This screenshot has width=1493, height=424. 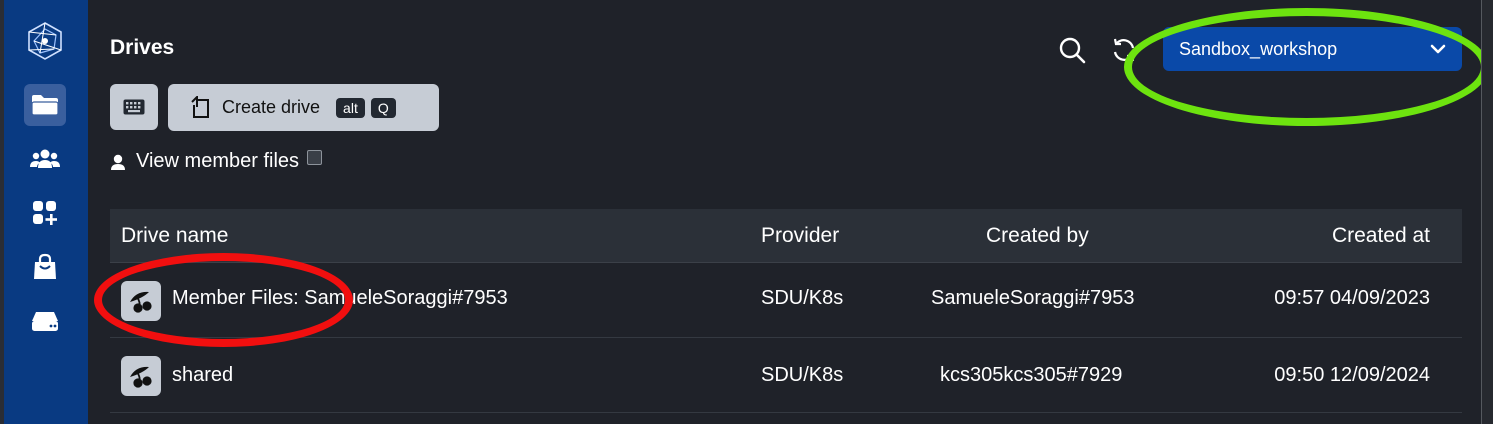 What do you see at coordinates (383, 107) in the screenshot?
I see `shortcut-key-q: Q` at bounding box center [383, 107].